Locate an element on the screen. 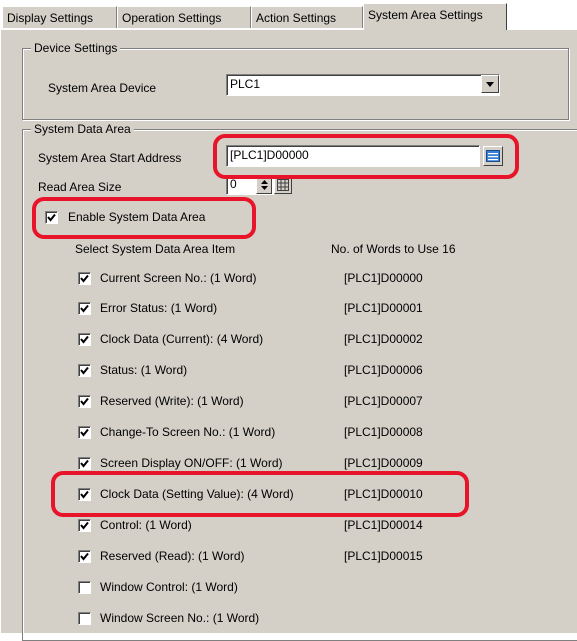 This screenshot has width=577, height=641. tab-operation-settings: Operation Settings is located at coordinates (184, 17).